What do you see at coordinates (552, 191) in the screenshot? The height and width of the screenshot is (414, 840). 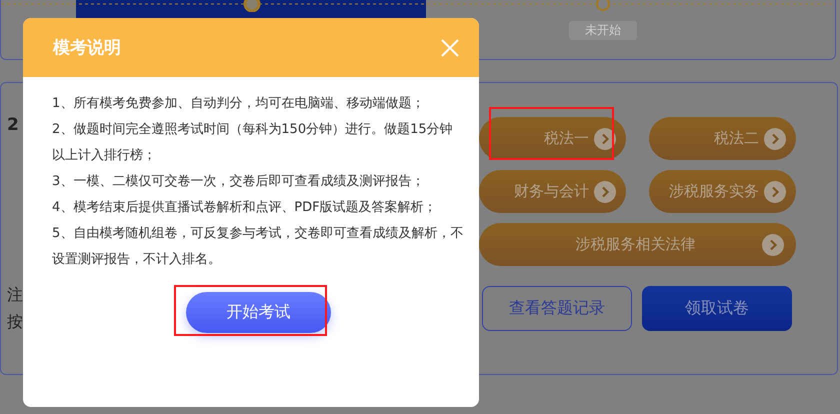 I see `subject-button: 财务与会计` at bounding box center [552, 191].